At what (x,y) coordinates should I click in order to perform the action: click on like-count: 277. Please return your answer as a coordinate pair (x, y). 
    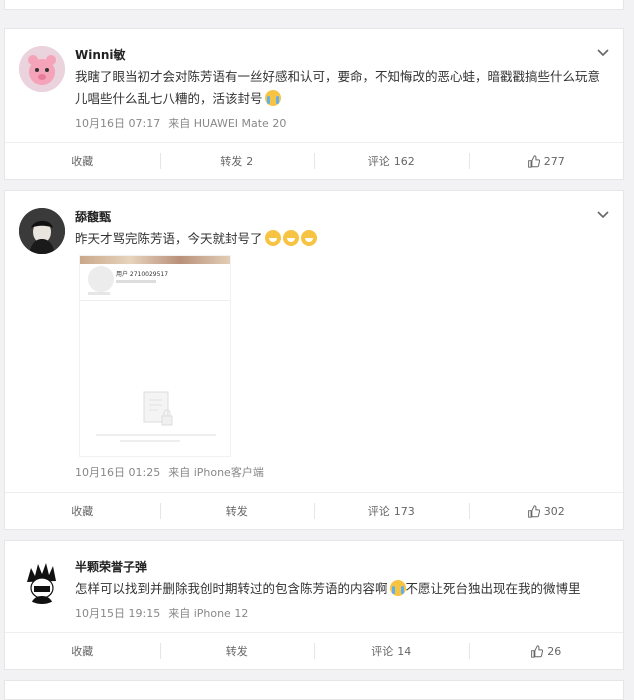
    Looking at the image, I should click on (554, 161).